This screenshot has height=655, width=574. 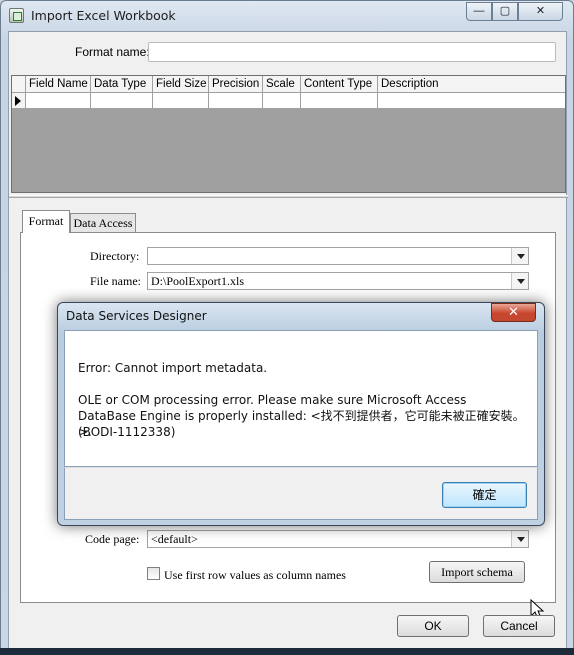 What do you see at coordinates (352, 52) in the screenshot?
I see `format-name-input` at bounding box center [352, 52].